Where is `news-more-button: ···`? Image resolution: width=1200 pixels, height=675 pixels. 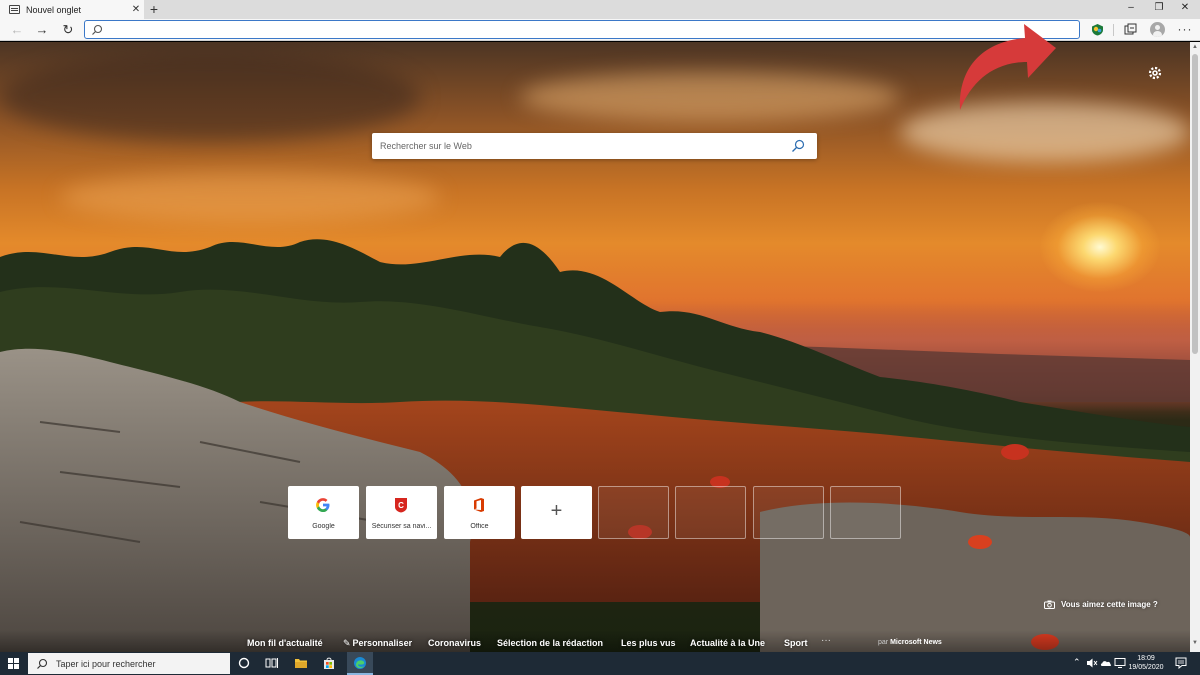
news-more-button: ··· is located at coordinates (826, 640).